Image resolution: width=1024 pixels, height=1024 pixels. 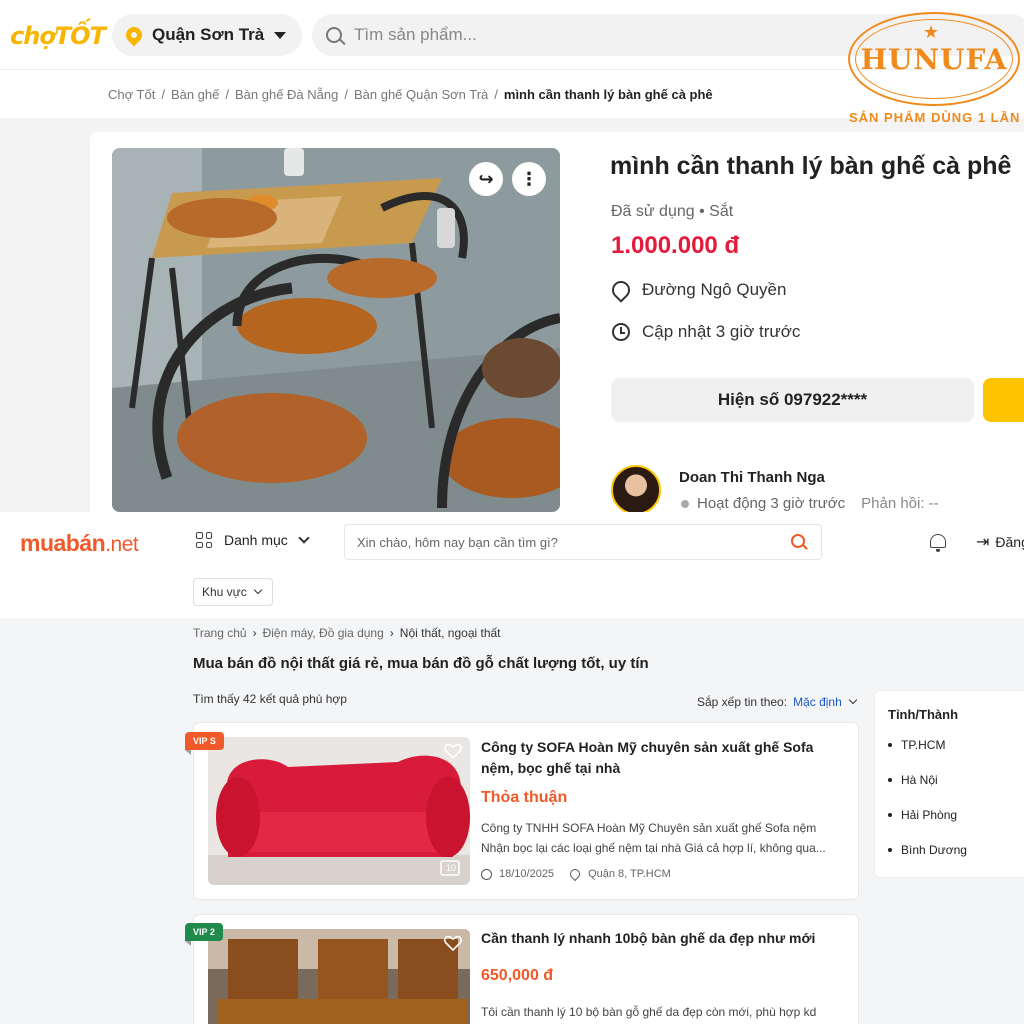 I want to click on sort-selector: Sắp xếp tin theo: Mặc định, so click(x=777, y=702).